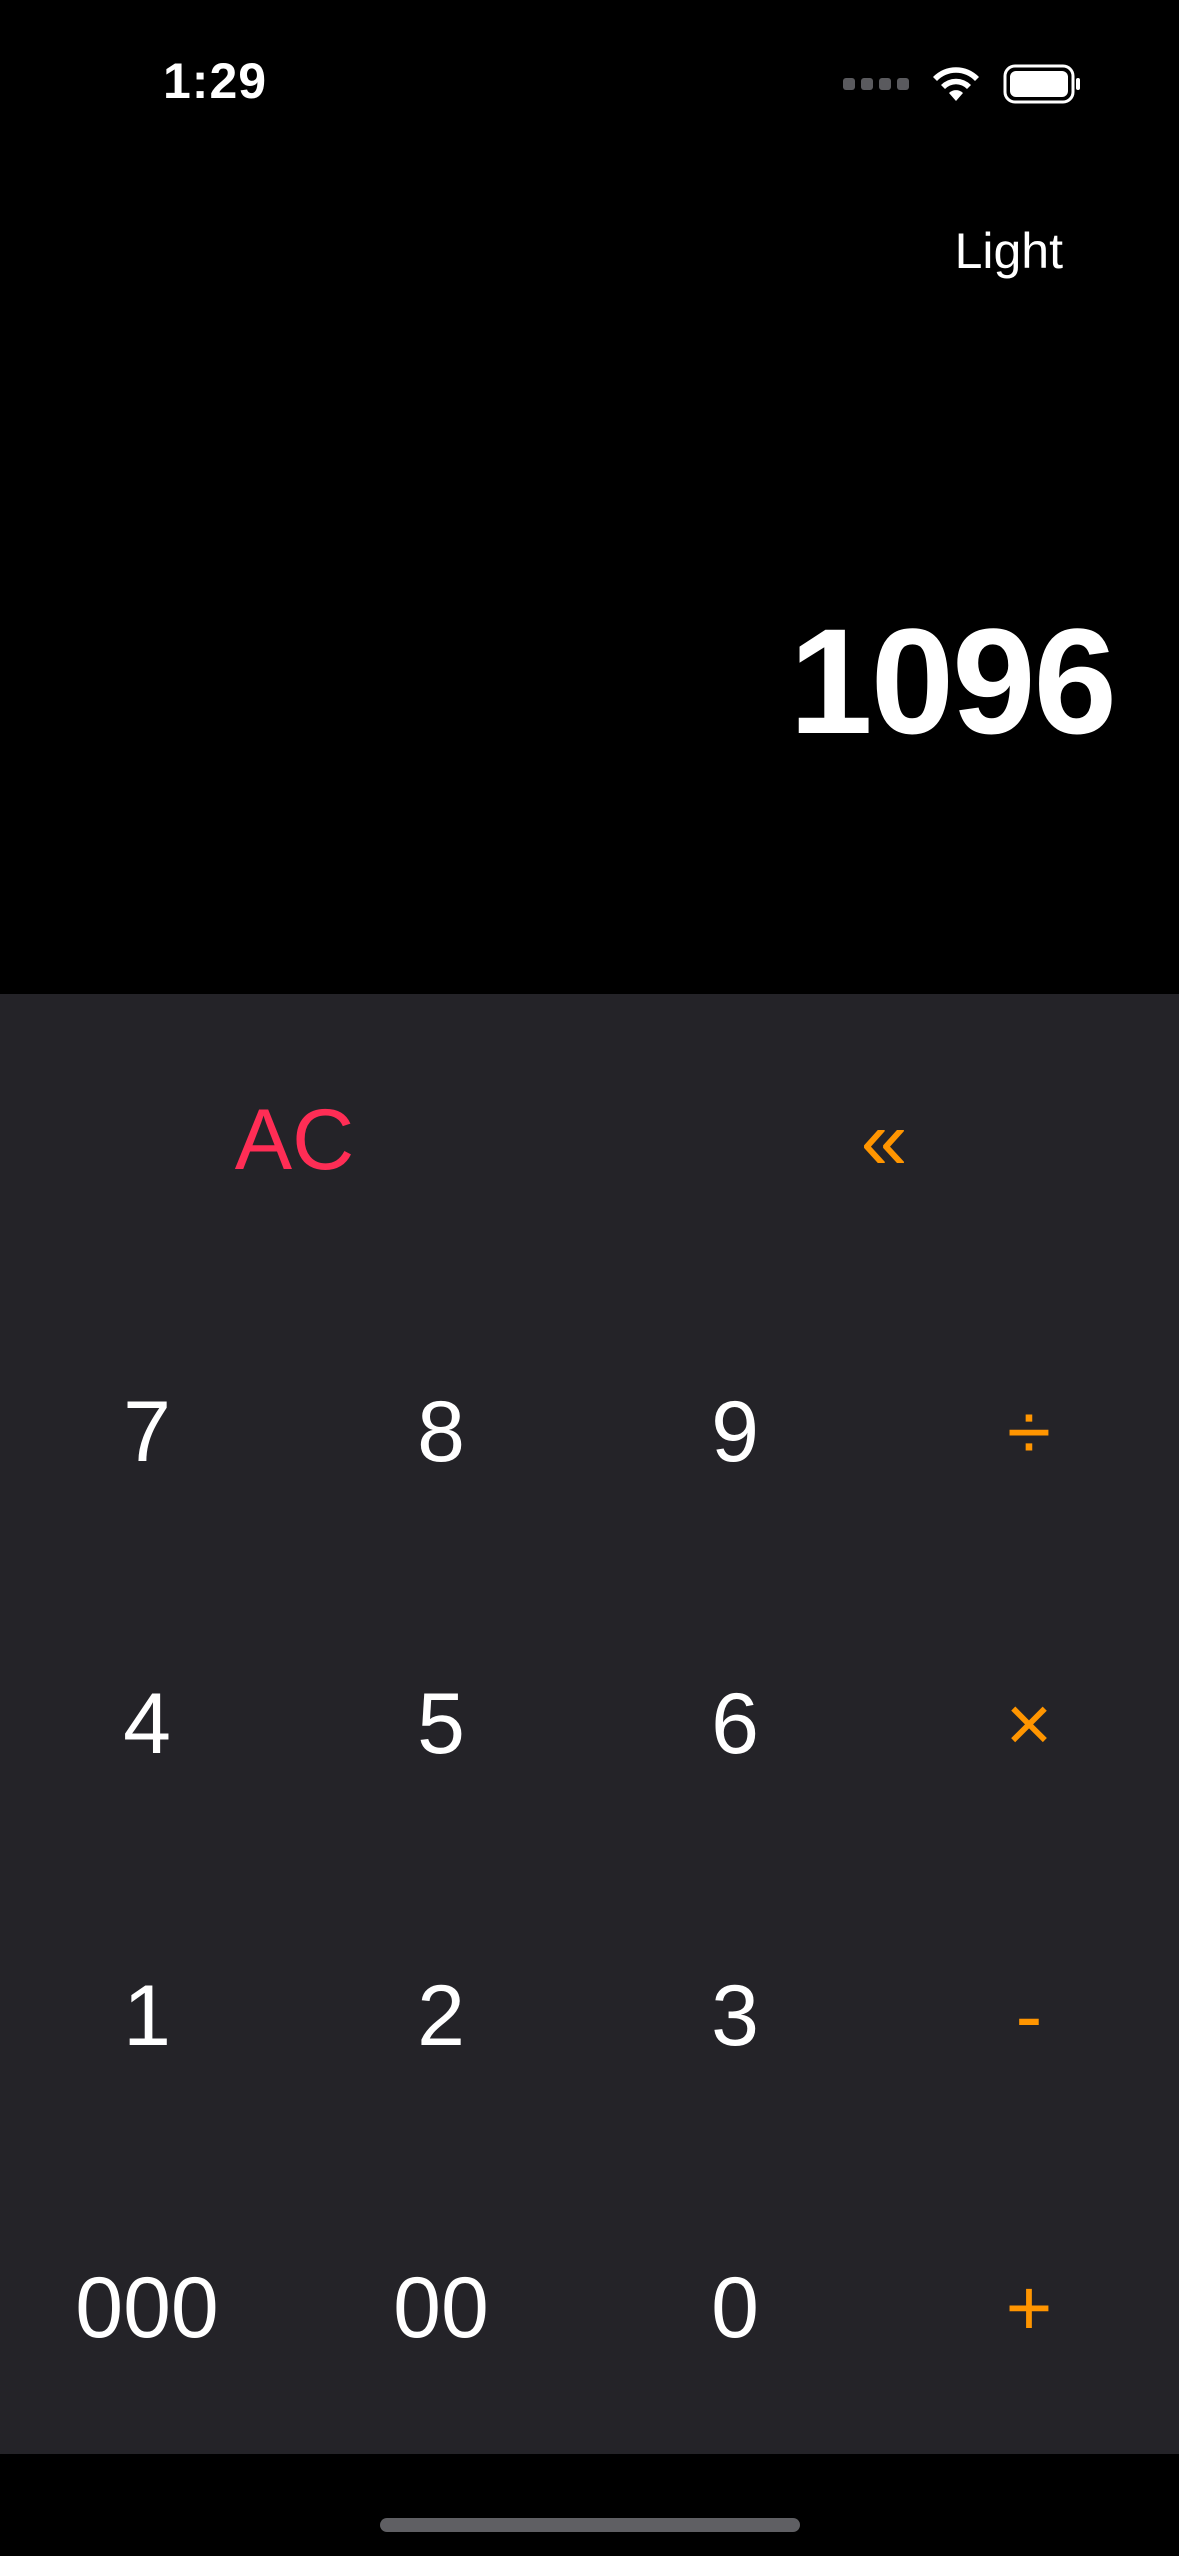 The width and height of the screenshot is (1179, 2556). Describe the element at coordinates (1029, 2016) in the screenshot. I see `subtract-button: -` at that location.